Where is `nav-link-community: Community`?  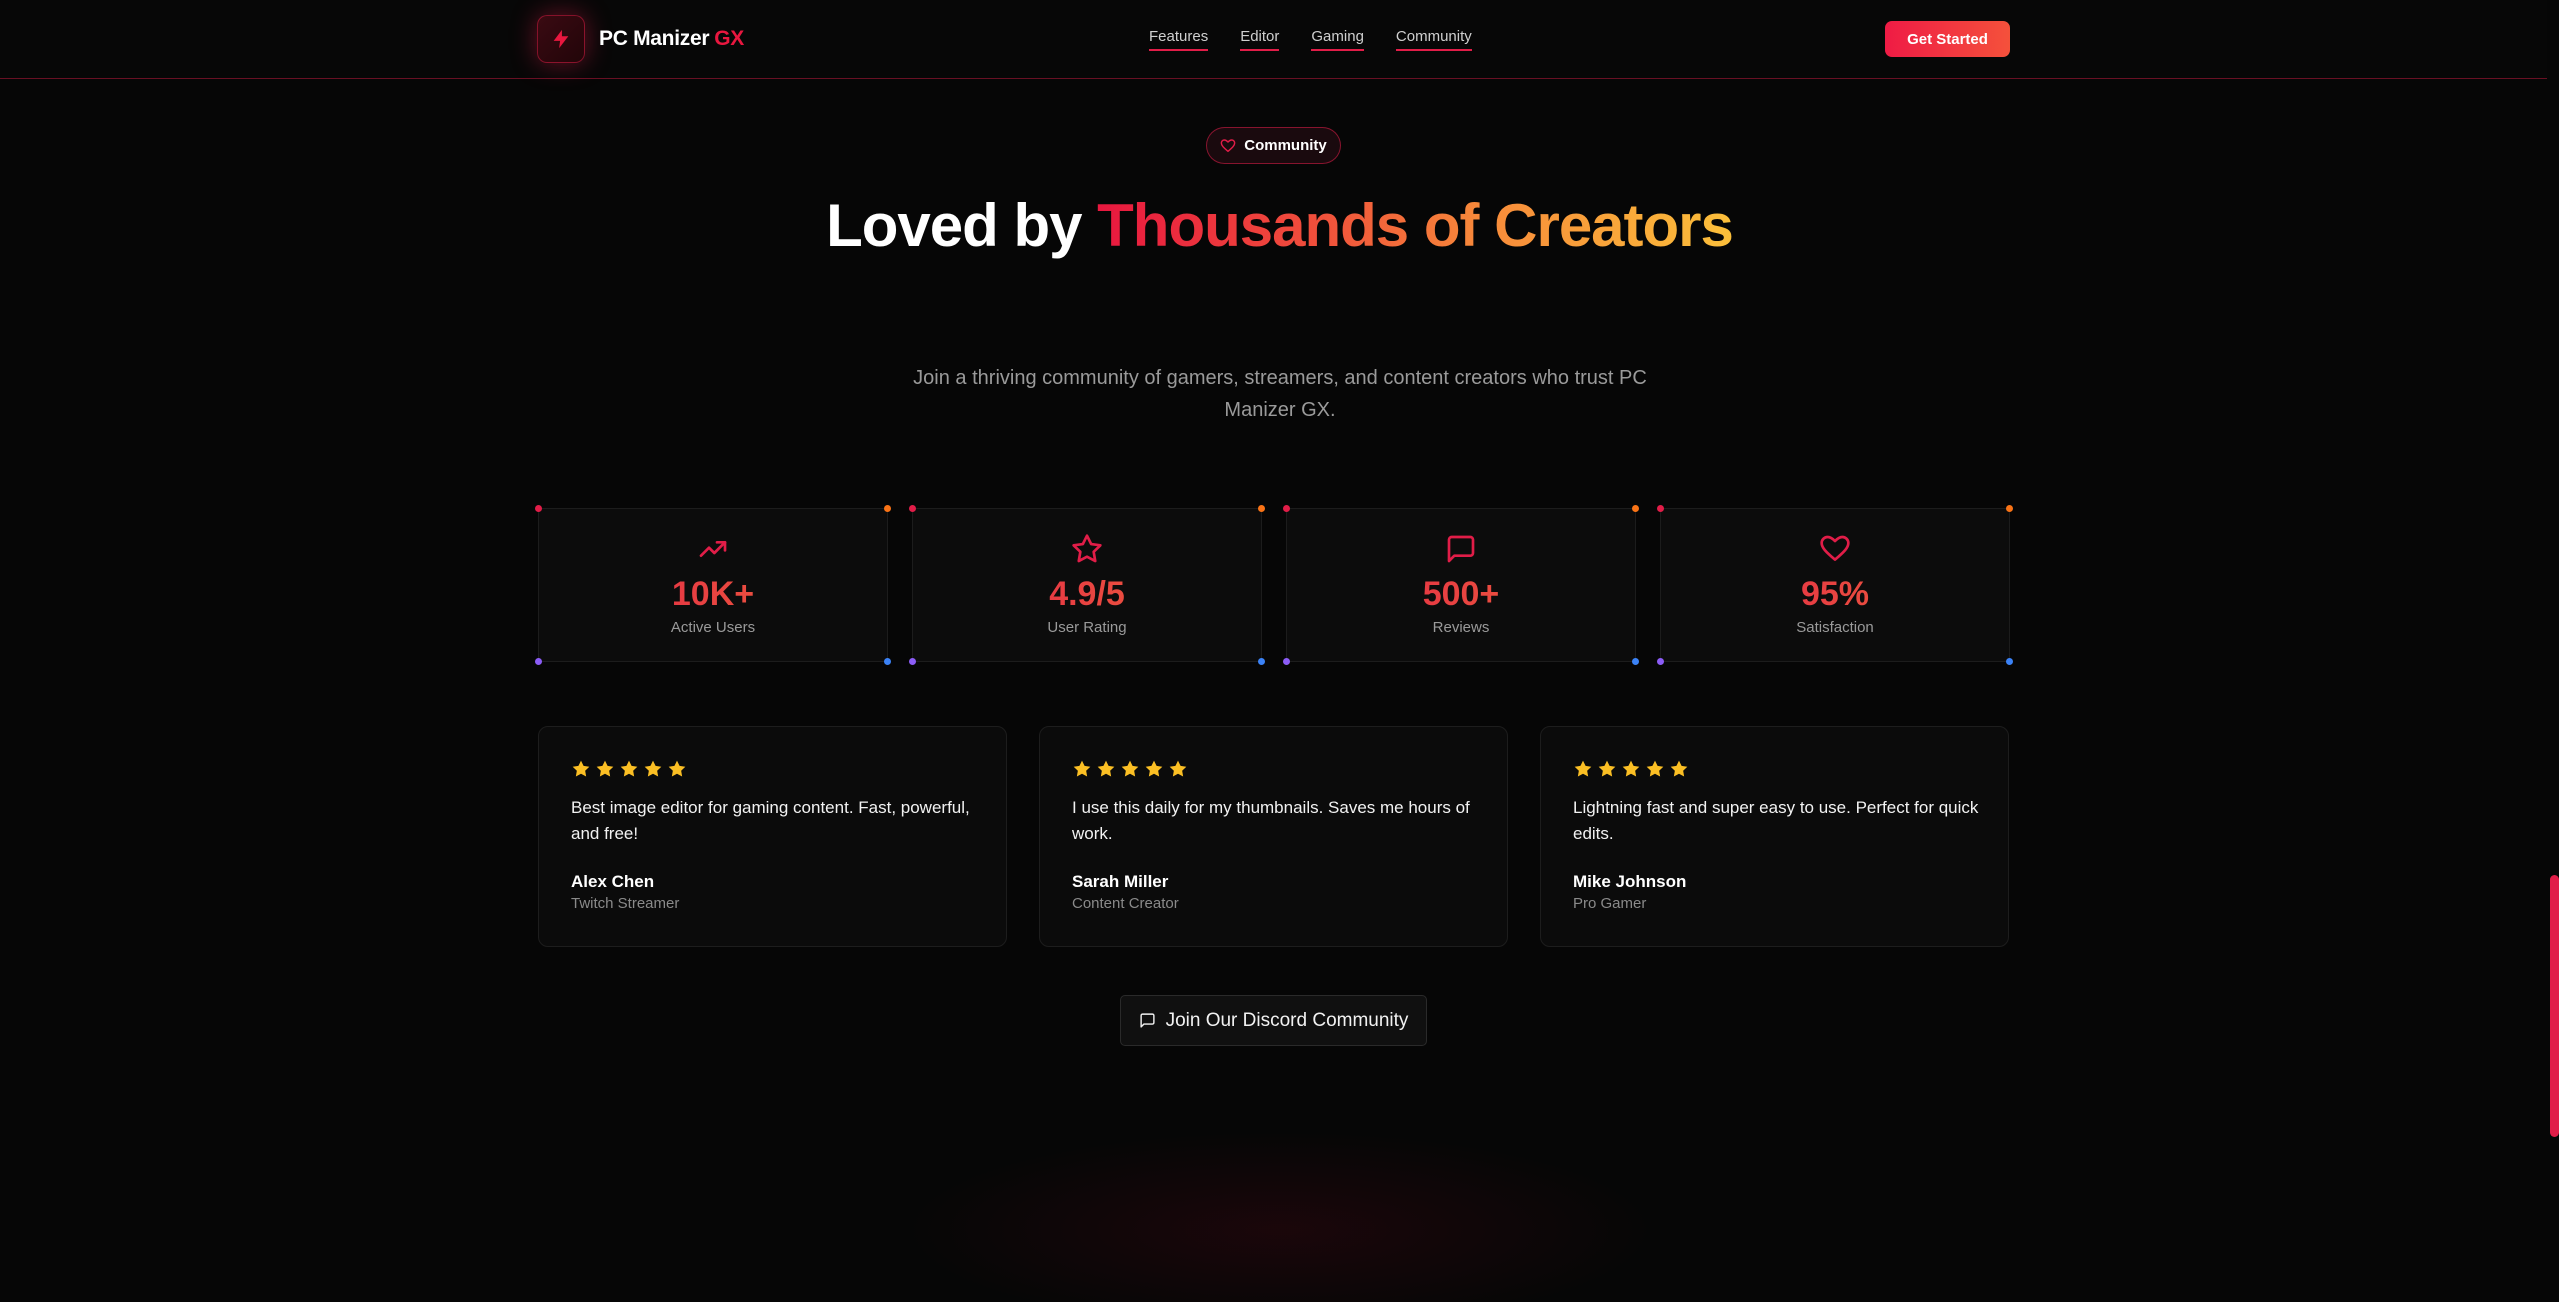
nav-link-community: Community is located at coordinates (1433, 39).